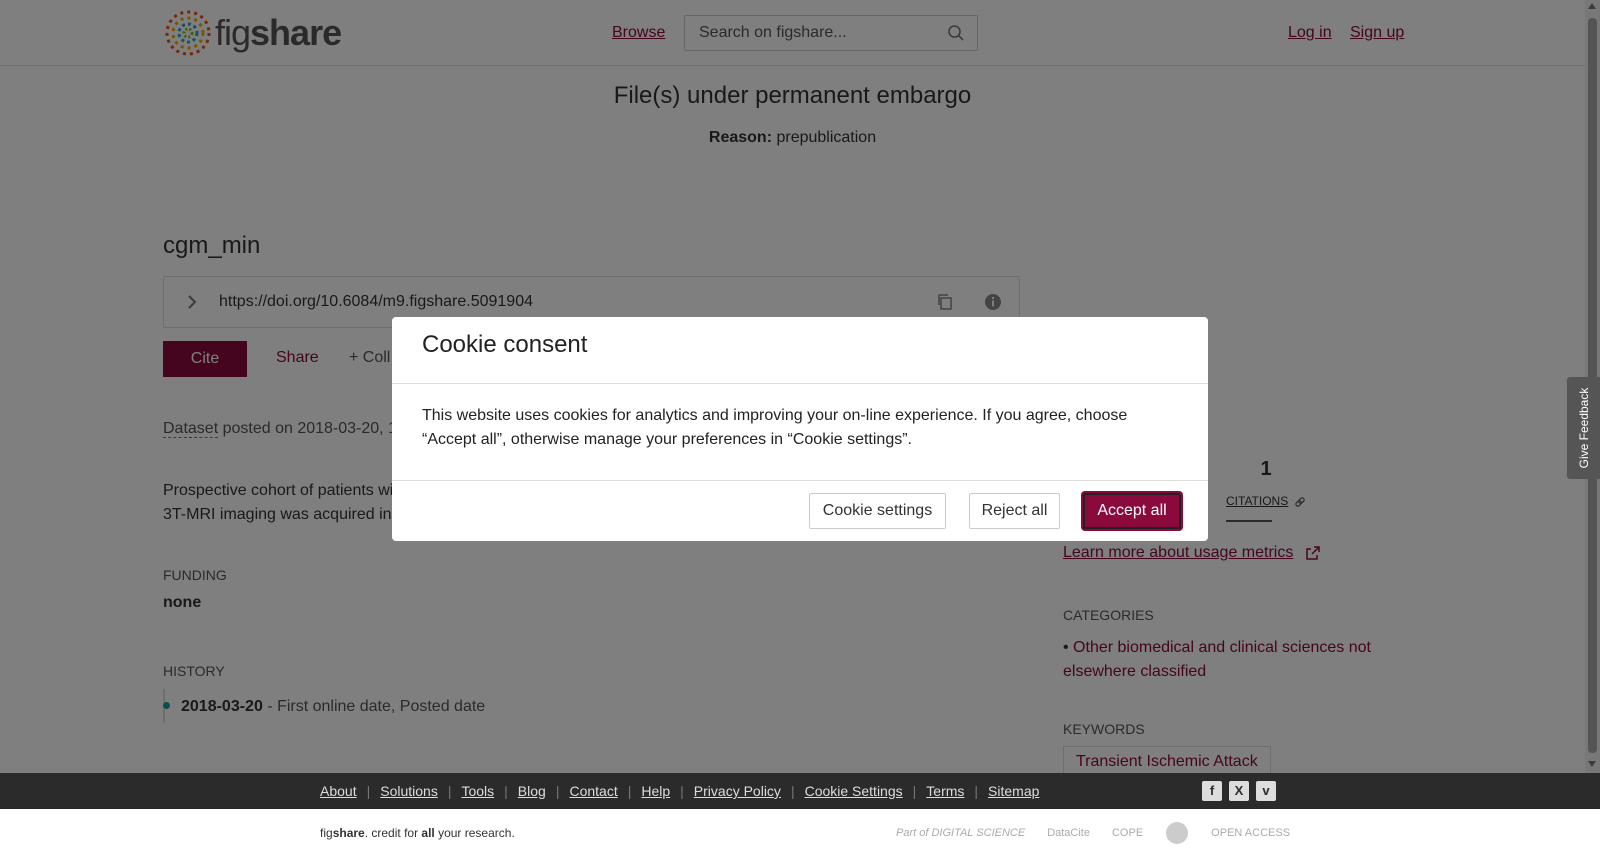 The image size is (1600, 857). I want to click on footer-link-terms: Terms, so click(945, 791).